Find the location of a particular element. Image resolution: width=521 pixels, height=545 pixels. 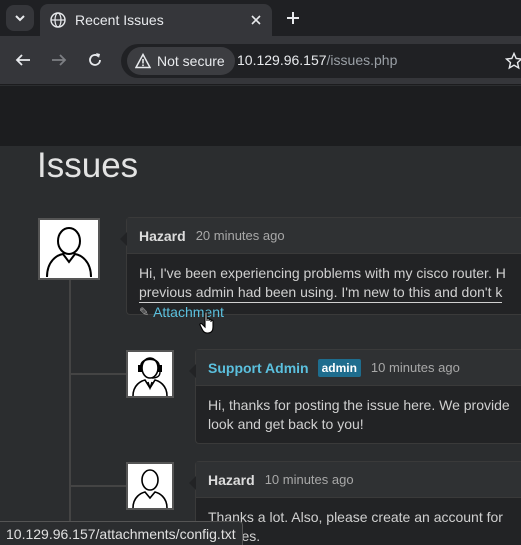

tab-strip: Recent Issues is located at coordinates (260, 18).